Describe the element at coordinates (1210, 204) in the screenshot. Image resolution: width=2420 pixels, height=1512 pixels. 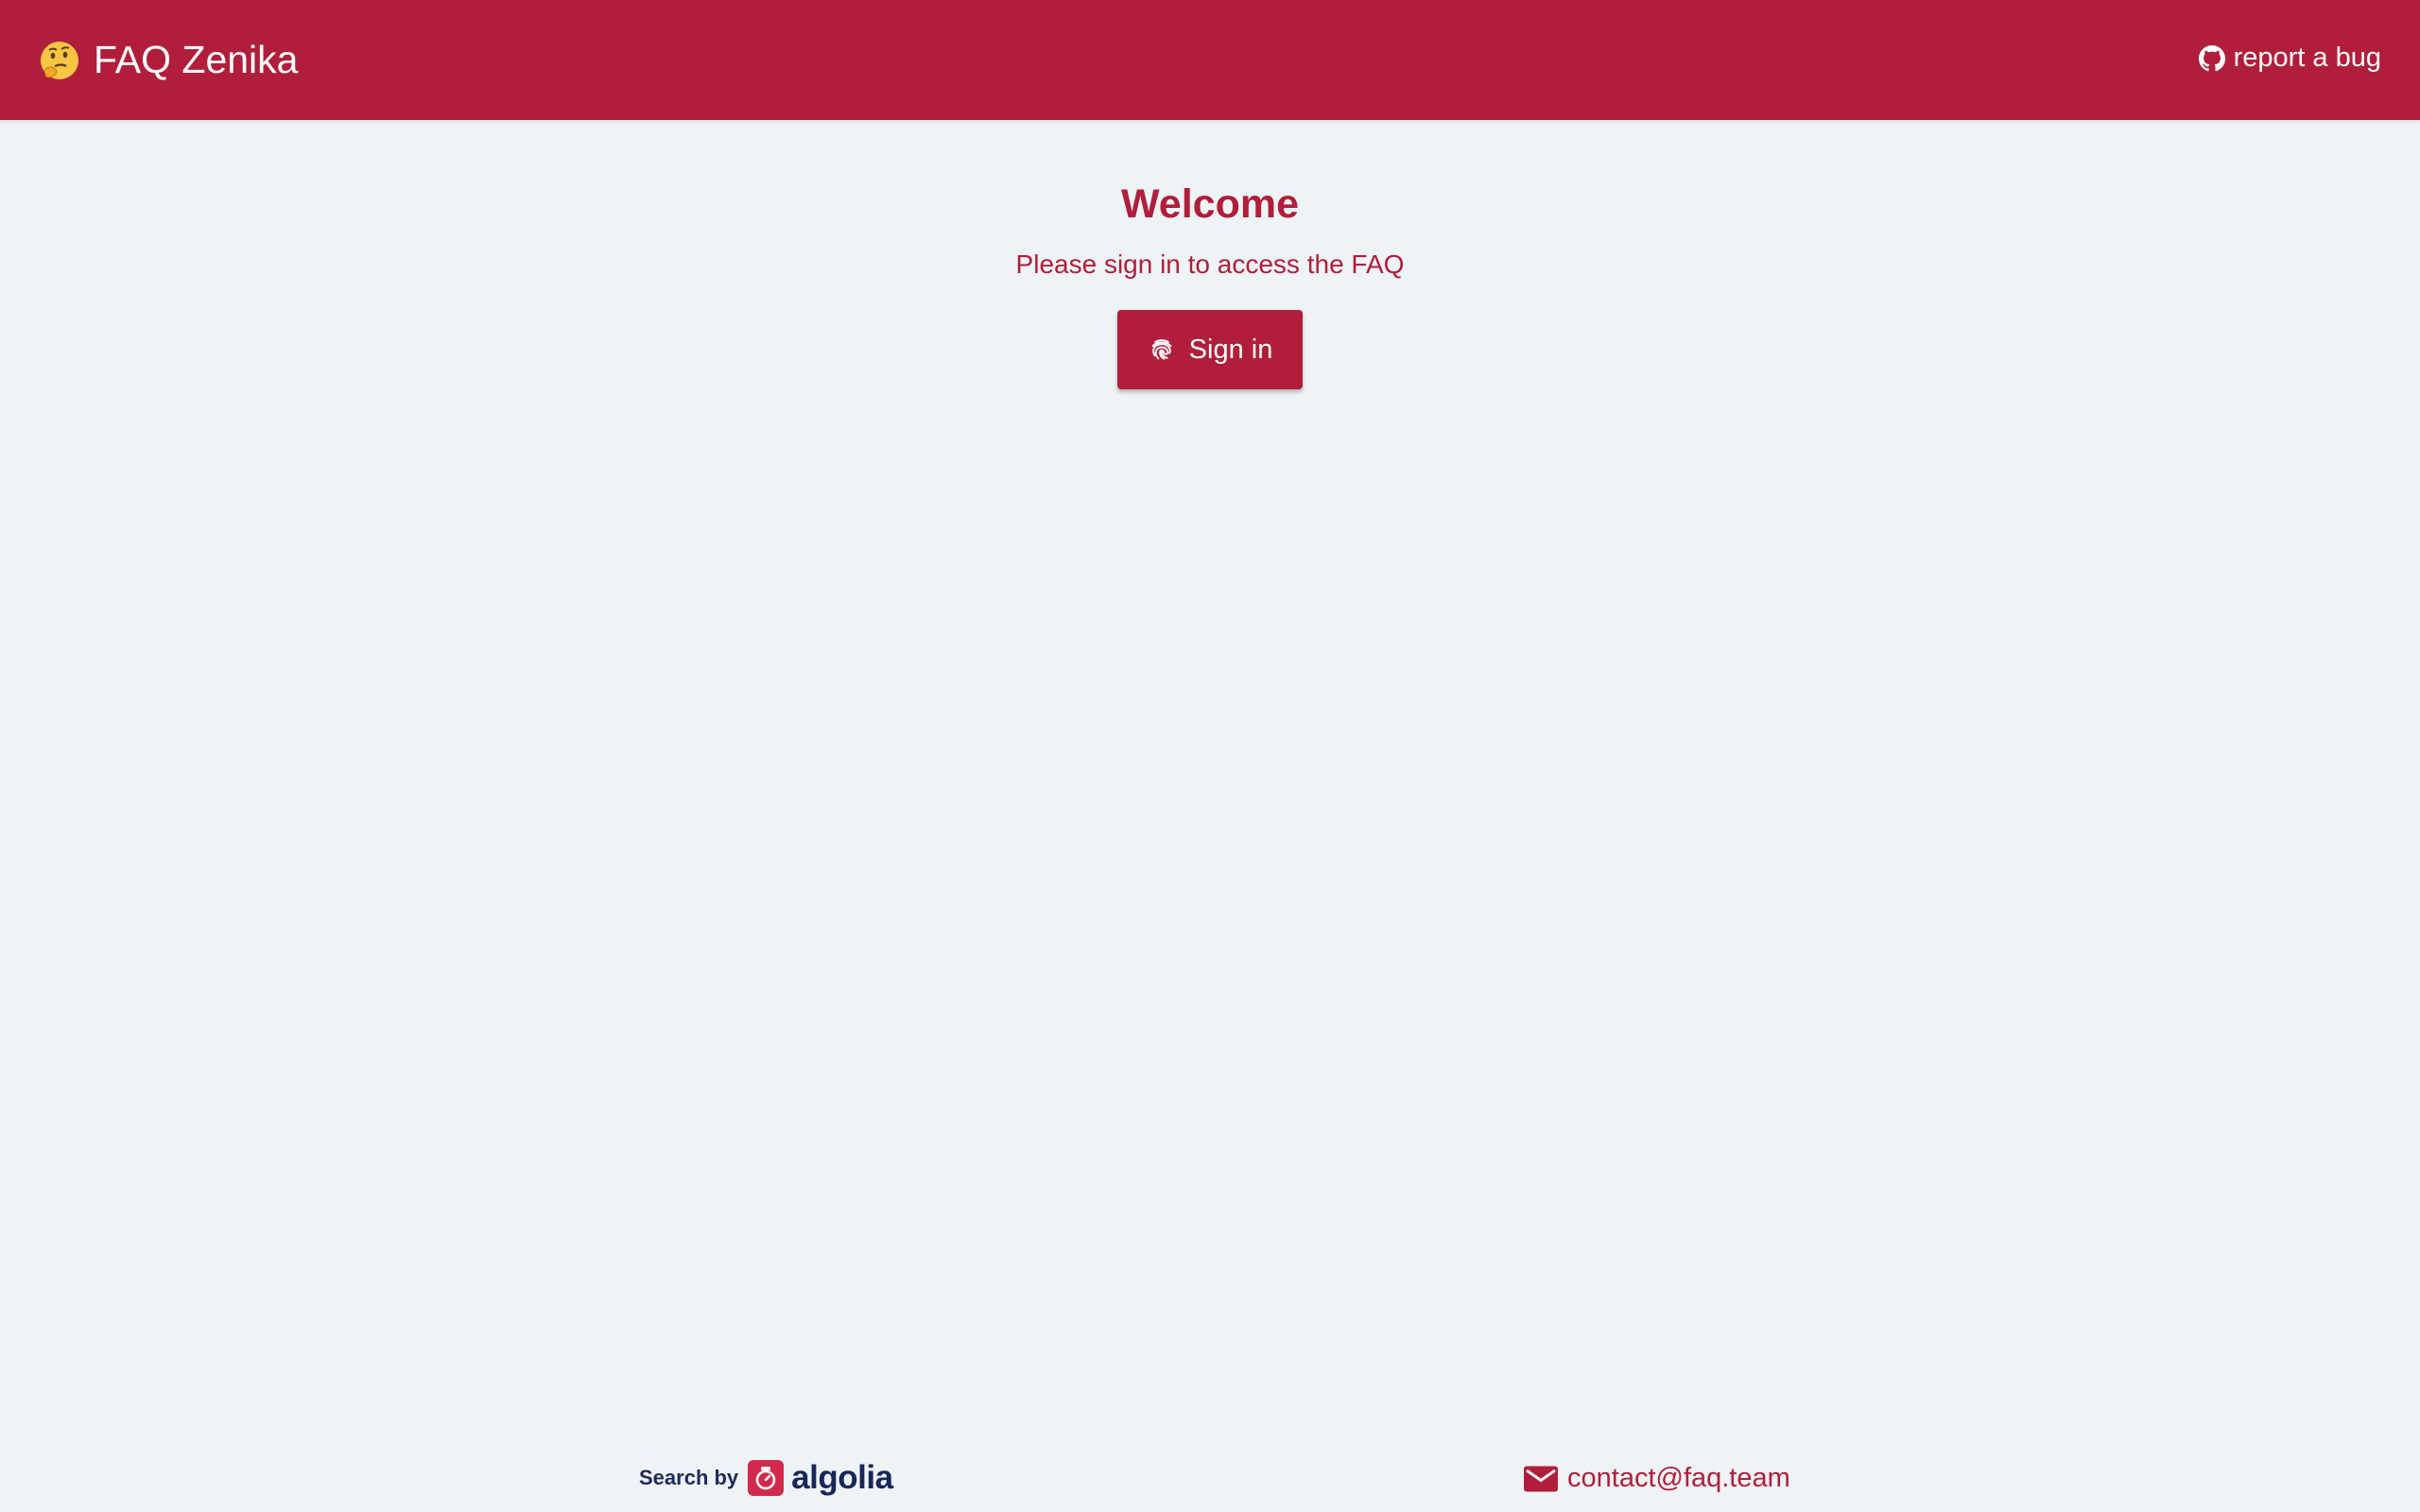
I see `page-title: Welcome` at that location.